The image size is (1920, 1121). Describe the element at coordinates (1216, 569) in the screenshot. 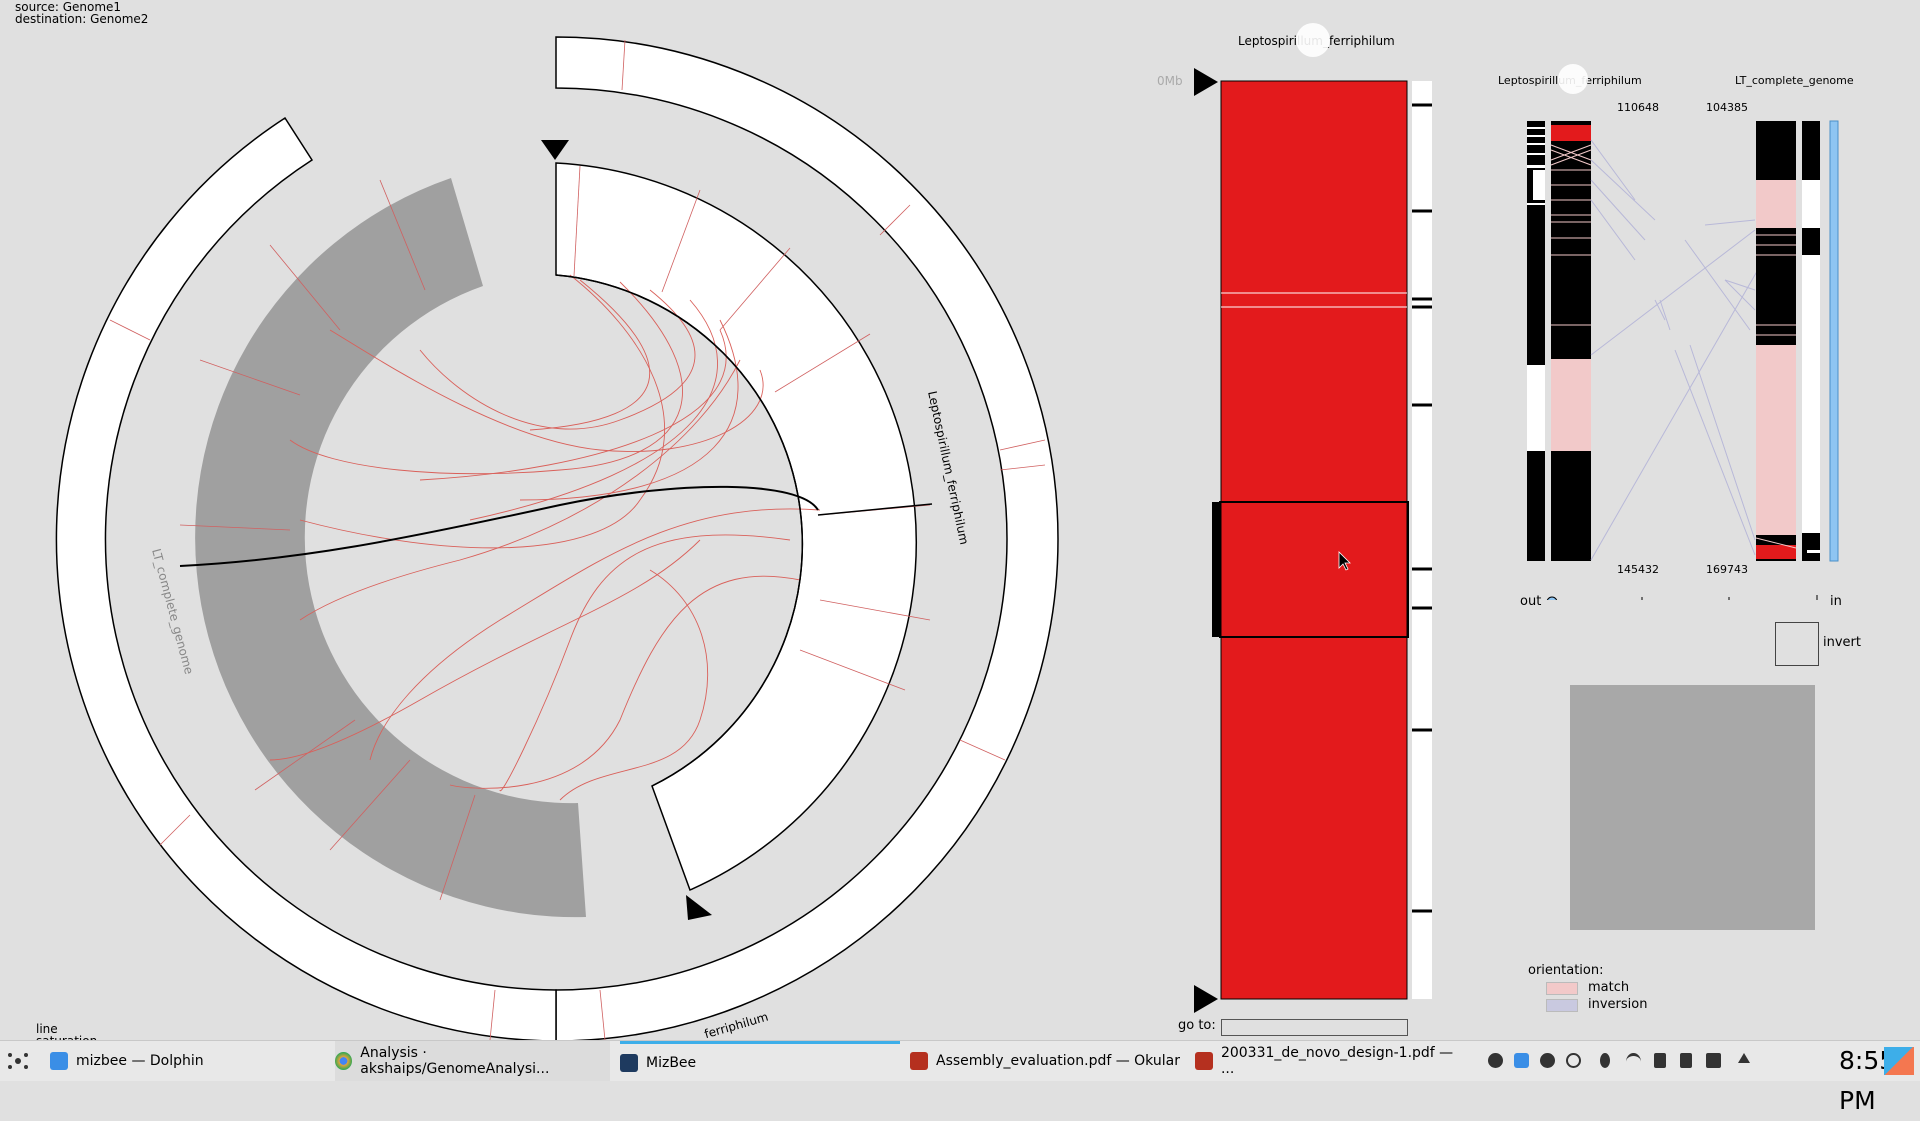

I see `selection-handle` at that location.